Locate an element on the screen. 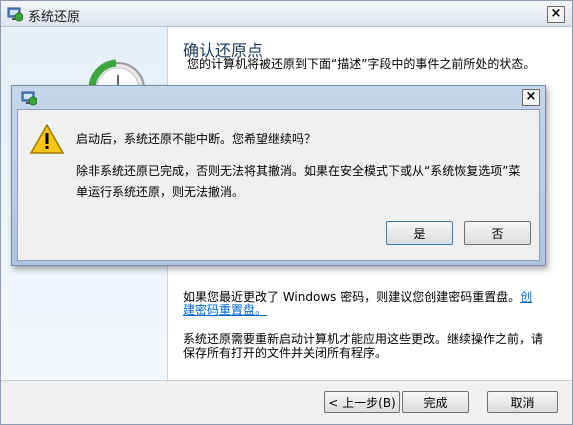 Image resolution: width=573 pixels, height=425 pixels. warning-icon is located at coordinates (47, 139).